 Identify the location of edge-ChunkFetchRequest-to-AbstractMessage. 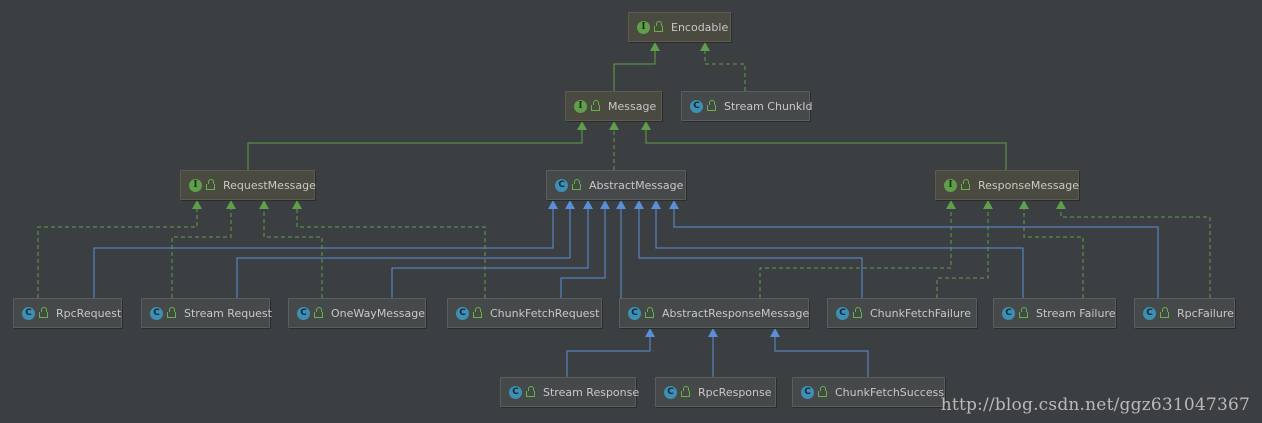
(583, 249).